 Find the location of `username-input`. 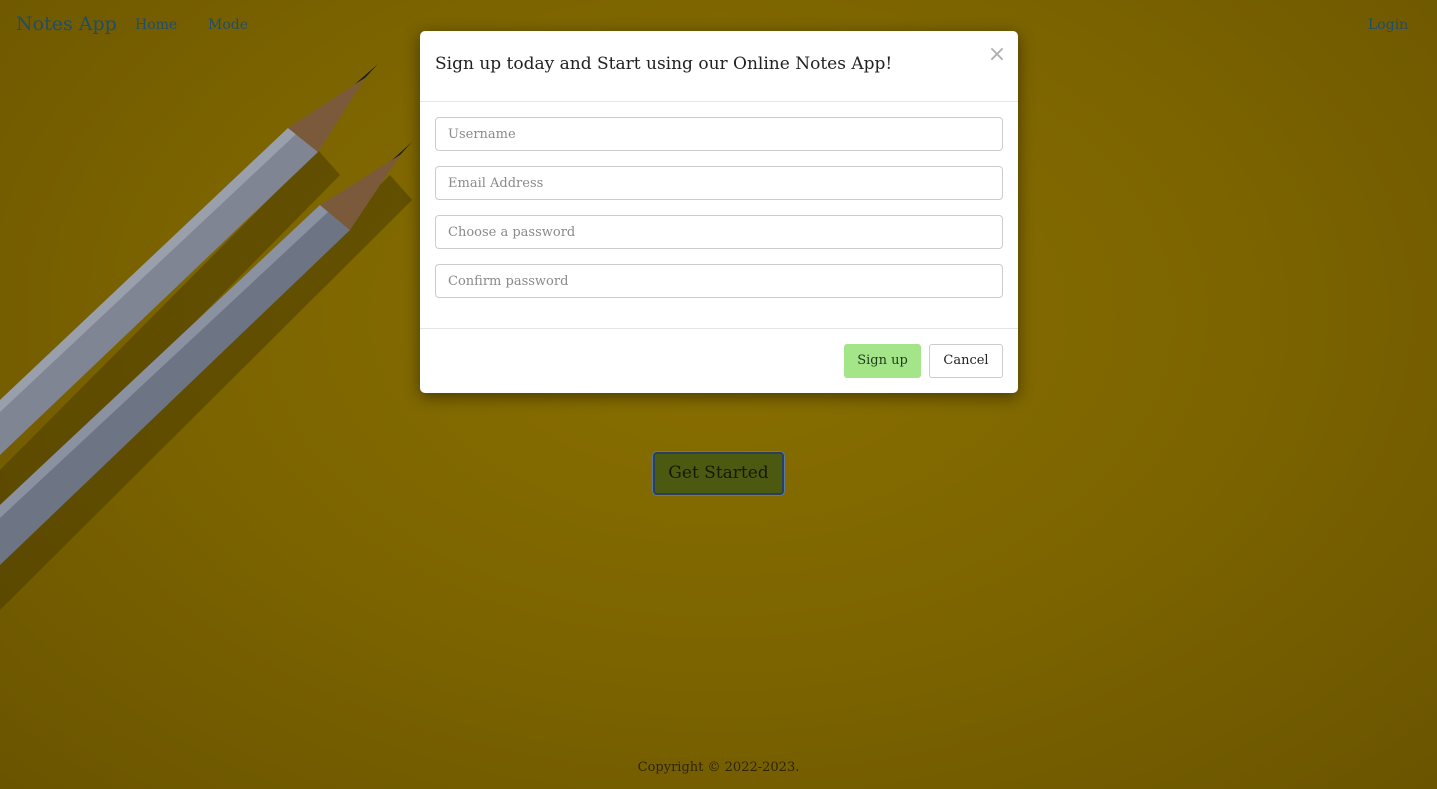

username-input is located at coordinates (719, 134).